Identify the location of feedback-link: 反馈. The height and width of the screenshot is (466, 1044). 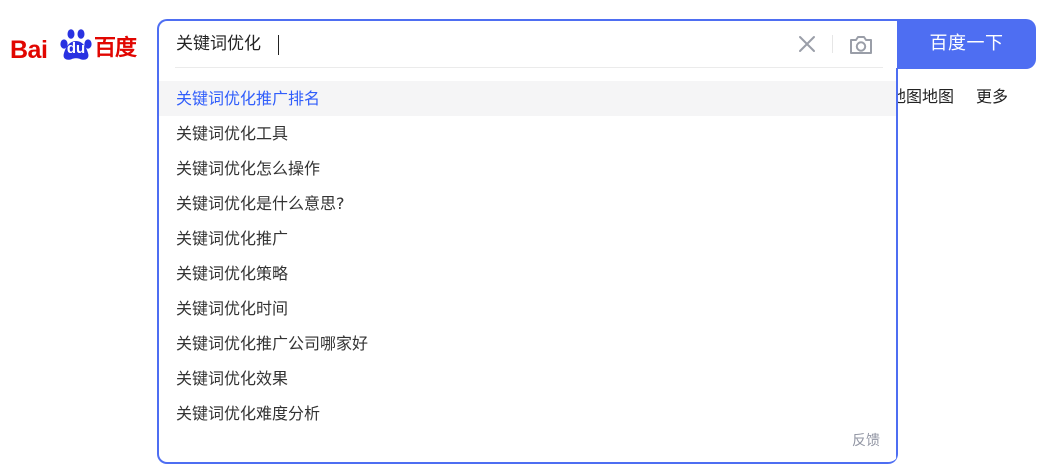
(866, 440).